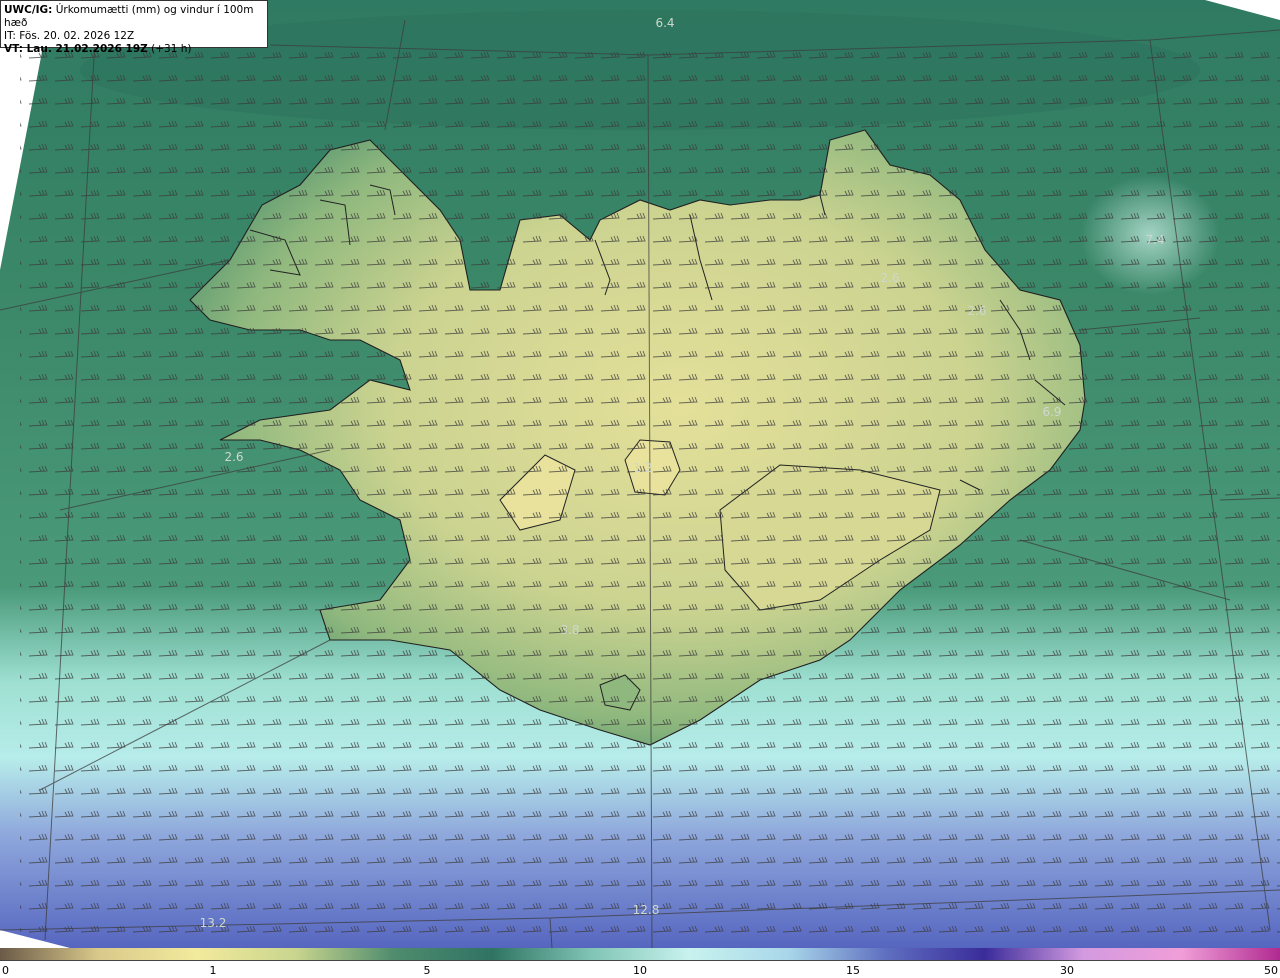  I want to click on valid-time: VT: Lau. 21.02.2026 19Z, so click(76, 49).